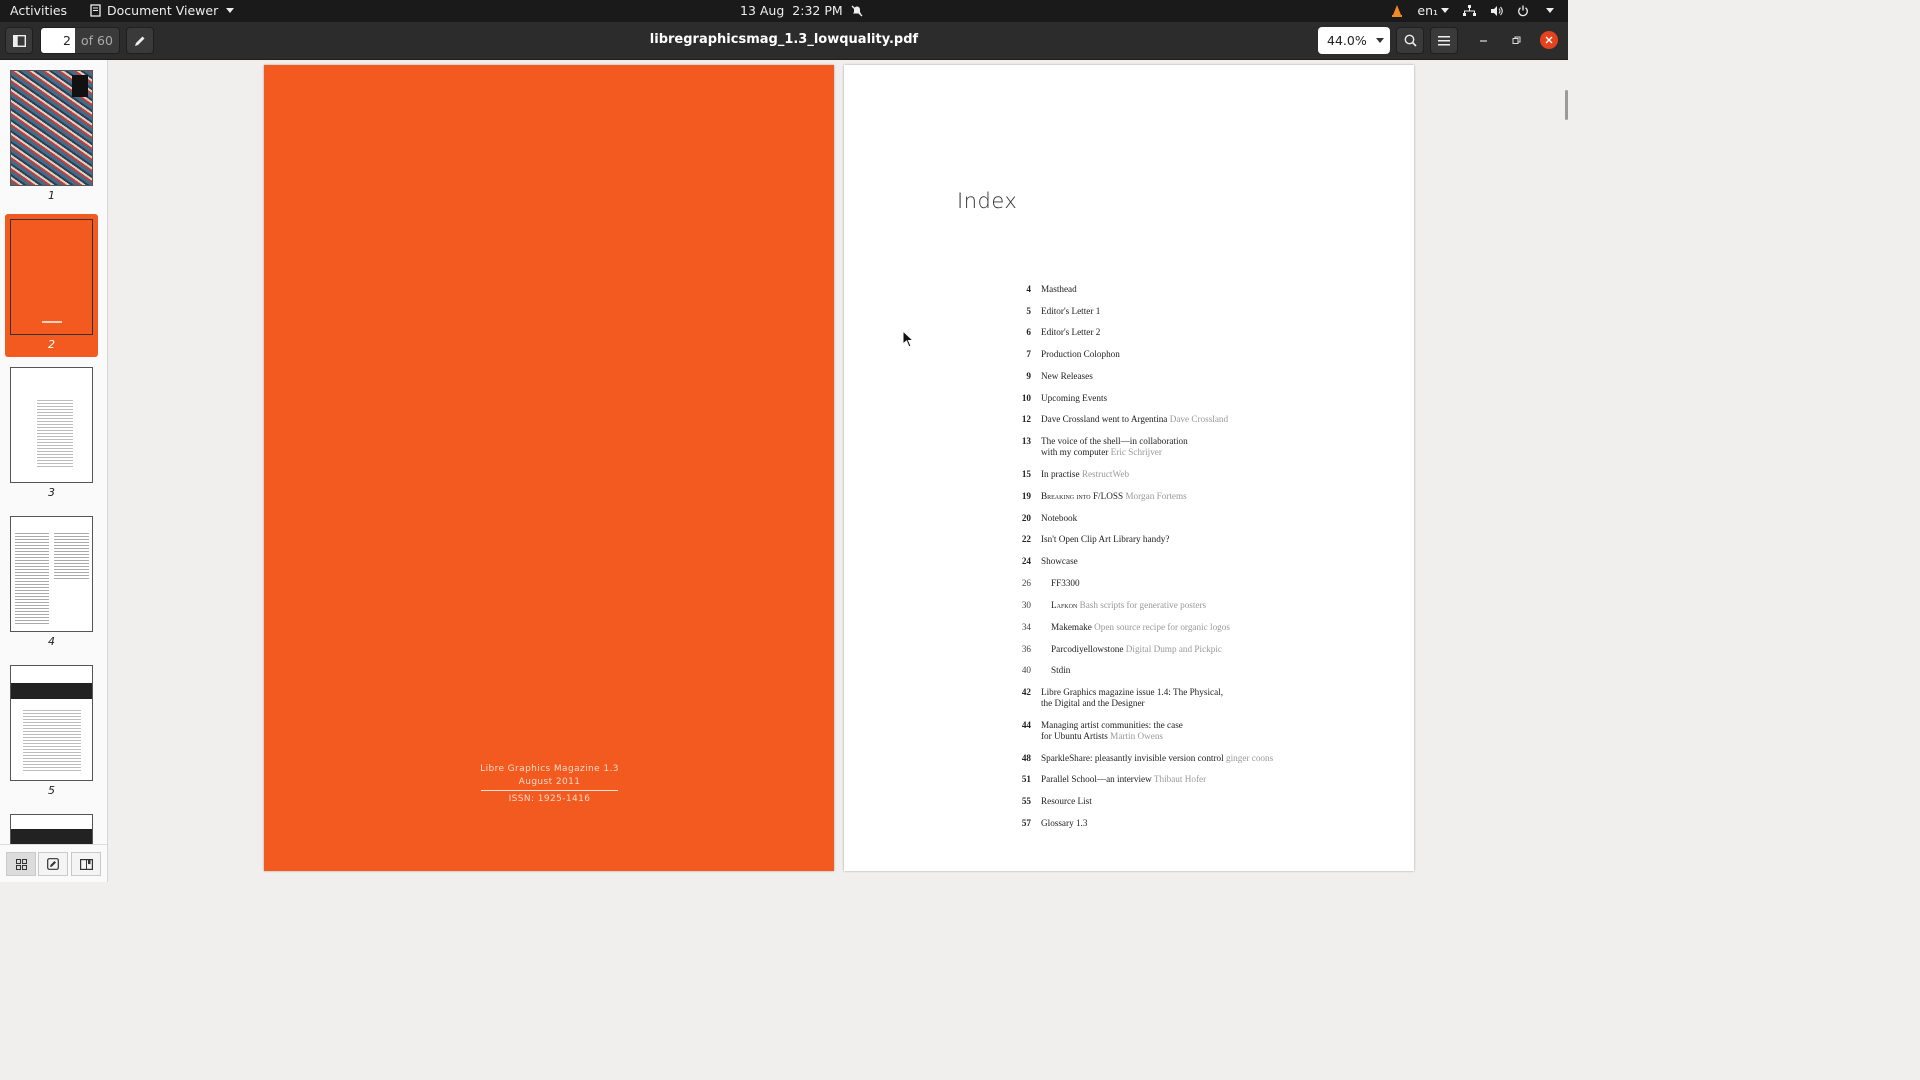 This screenshot has width=1920, height=1080. I want to click on annotations-view-button, so click(53, 864).